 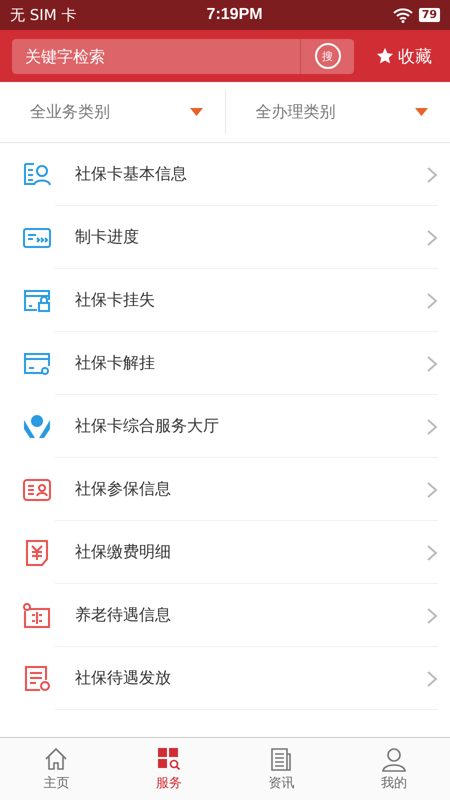 I want to click on service-item: 社保卡基本信息, so click(x=225, y=174).